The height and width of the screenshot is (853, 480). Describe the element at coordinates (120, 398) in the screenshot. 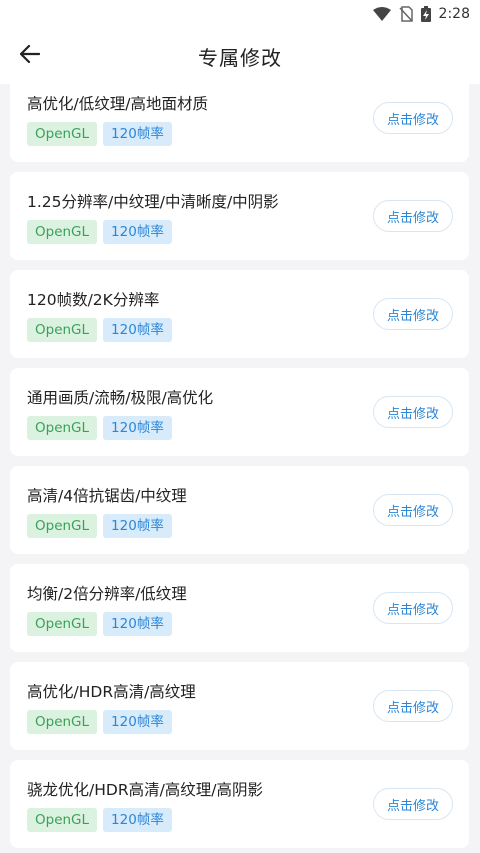

I see `item-title: 通用画质/流畅/极限/高优化` at that location.